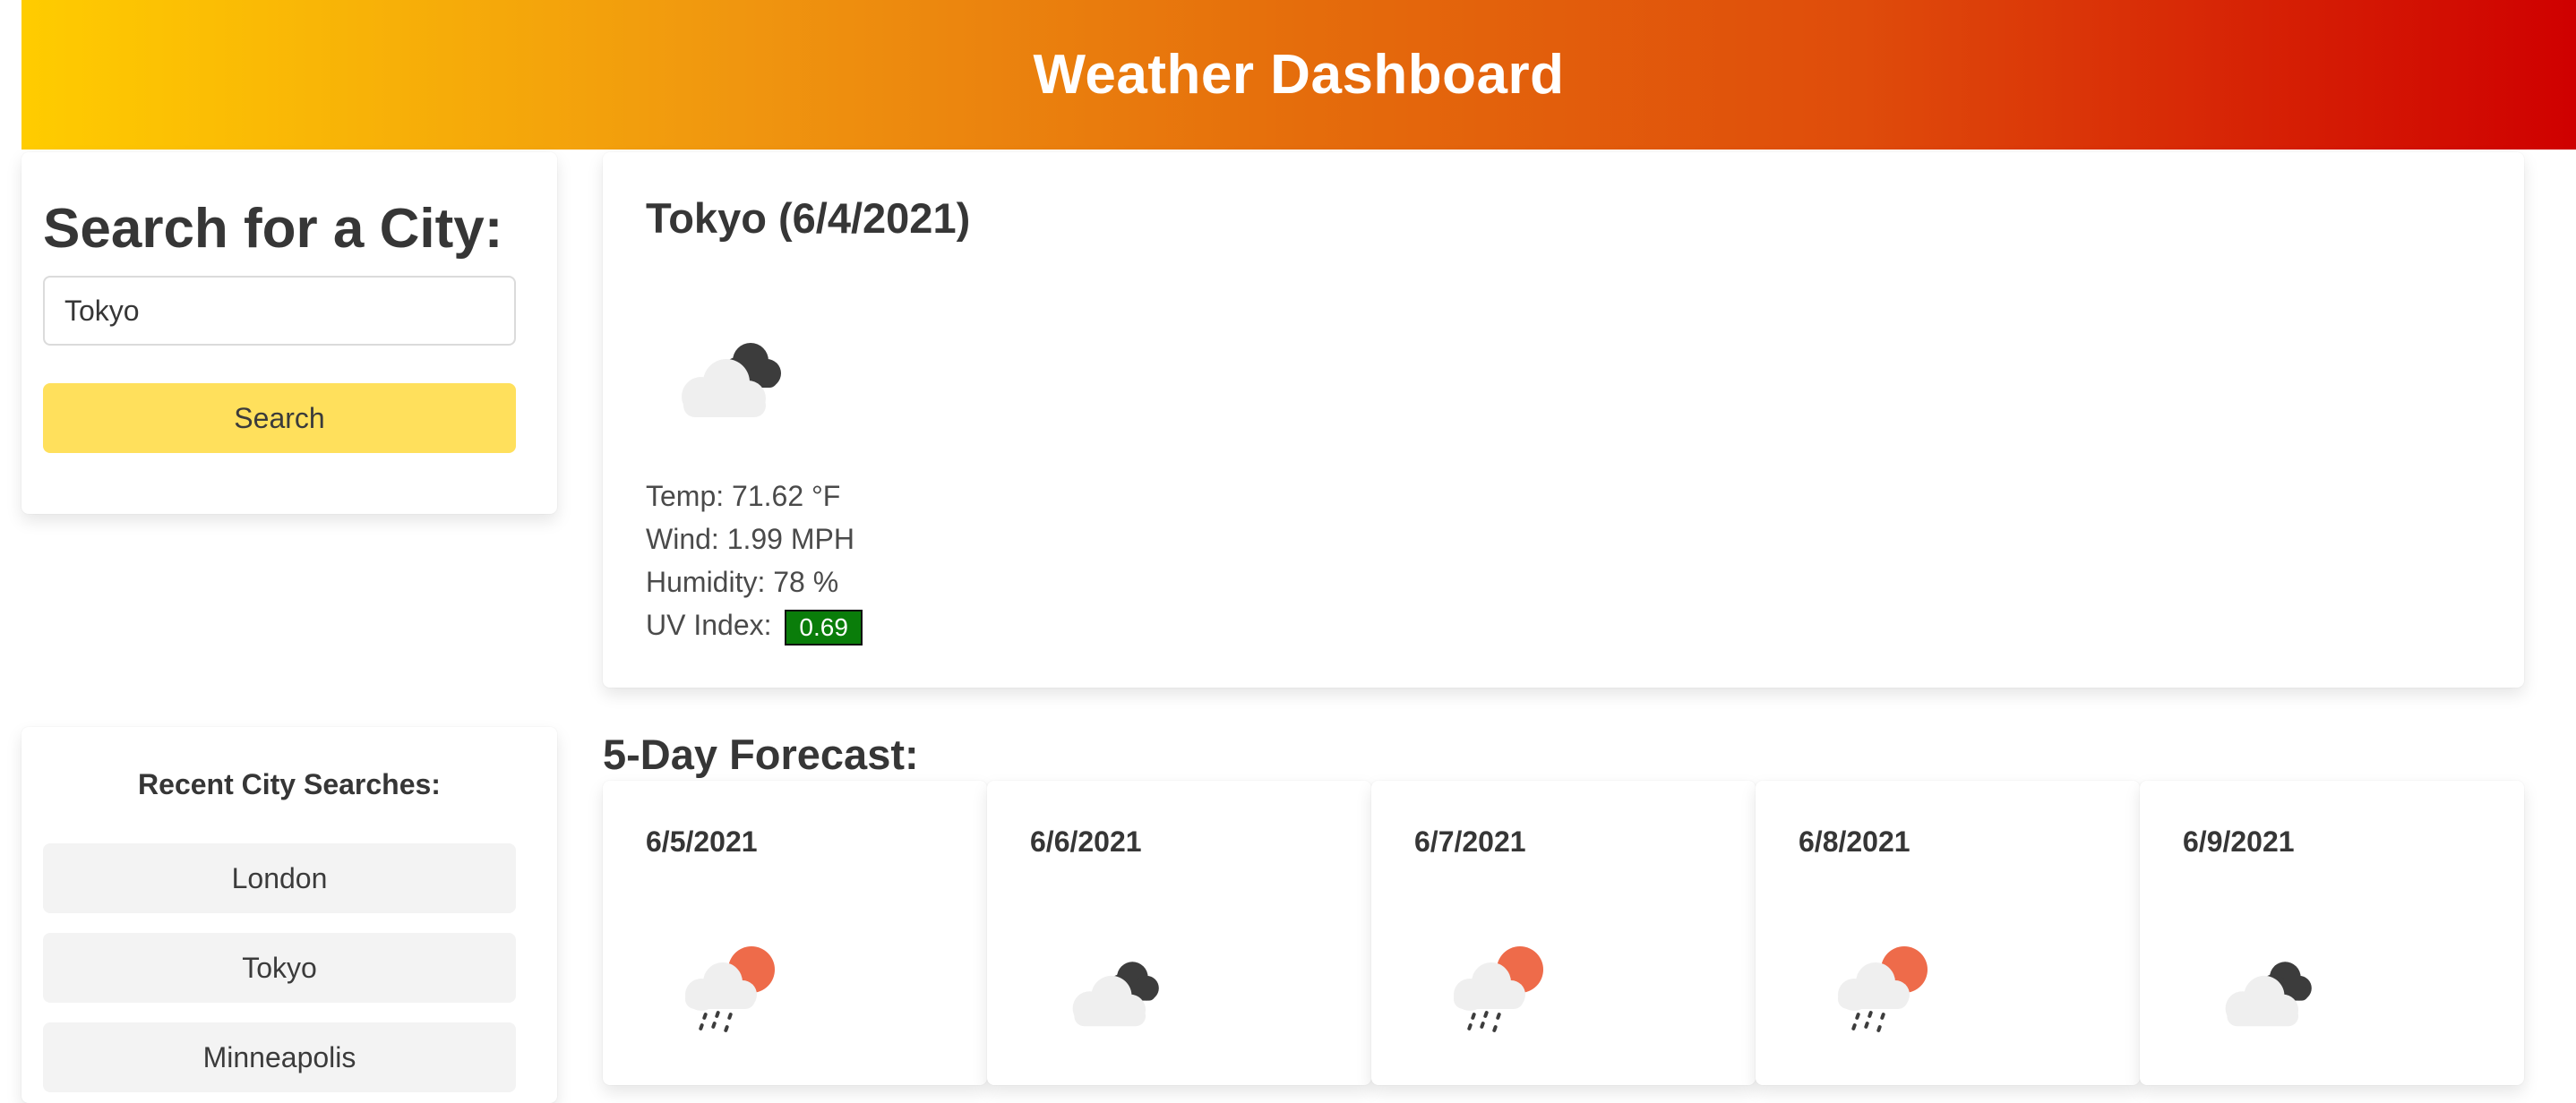 The height and width of the screenshot is (1103, 2576). Describe the element at coordinates (289, 784) in the screenshot. I see `recent-searches-title: Recent City Searches:` at that location.